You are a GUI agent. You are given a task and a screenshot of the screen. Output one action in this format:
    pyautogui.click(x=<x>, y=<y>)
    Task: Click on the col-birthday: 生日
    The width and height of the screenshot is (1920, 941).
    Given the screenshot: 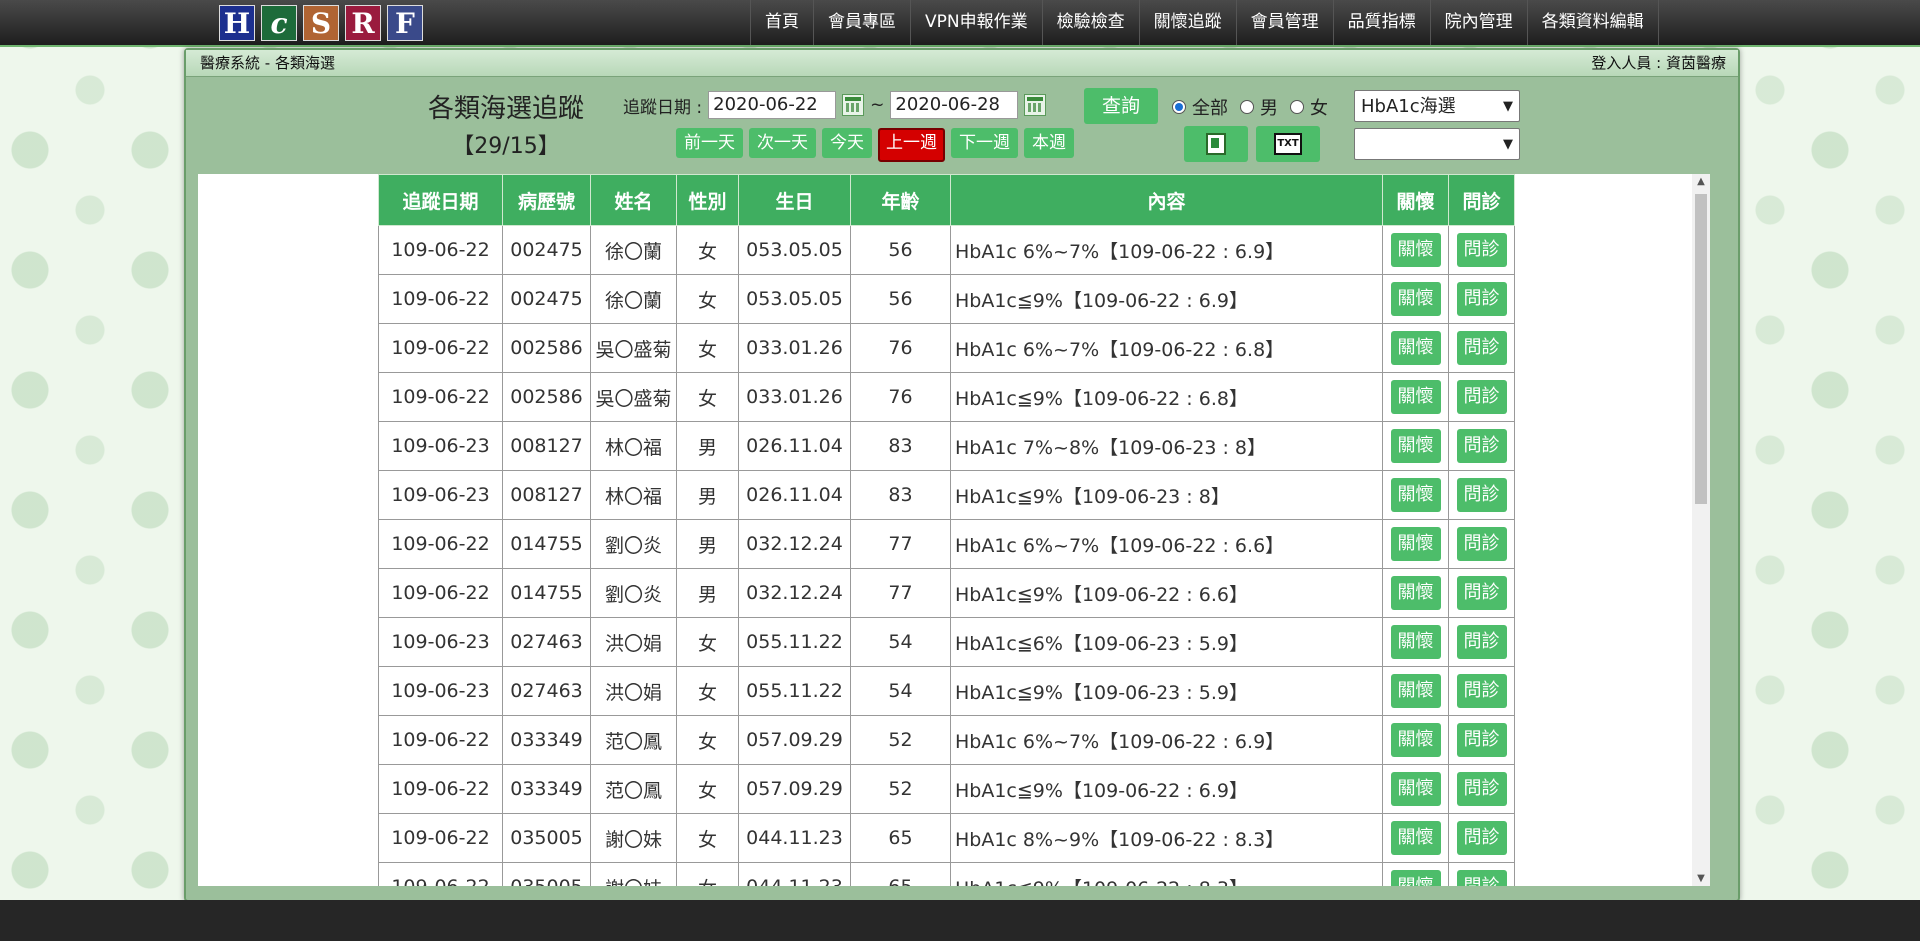 What is the action you would take?
    pyautogui.click(x=794, y=200)
    